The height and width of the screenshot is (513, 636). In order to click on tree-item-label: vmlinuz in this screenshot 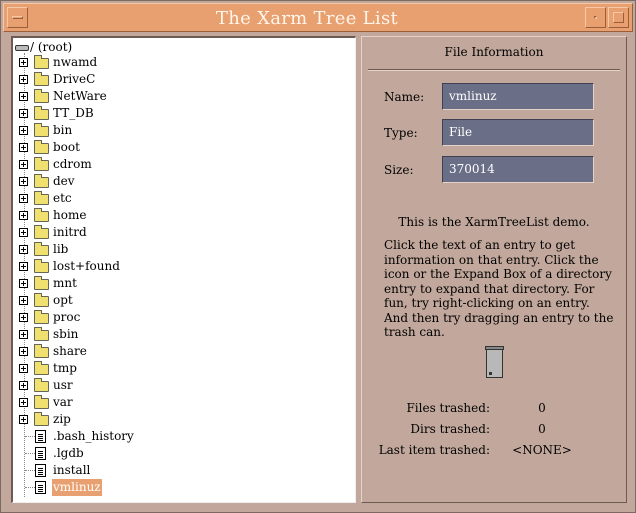, I will do `click(77, 487)`.